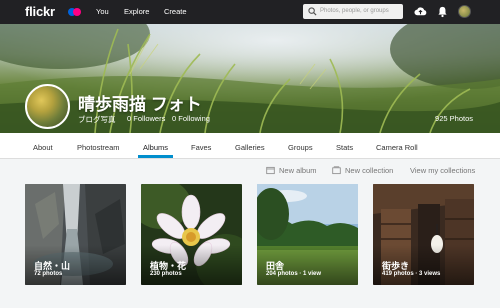  Describe the element at coordinates (312, 11) in the screenshot. I see `search-icon` at that location.